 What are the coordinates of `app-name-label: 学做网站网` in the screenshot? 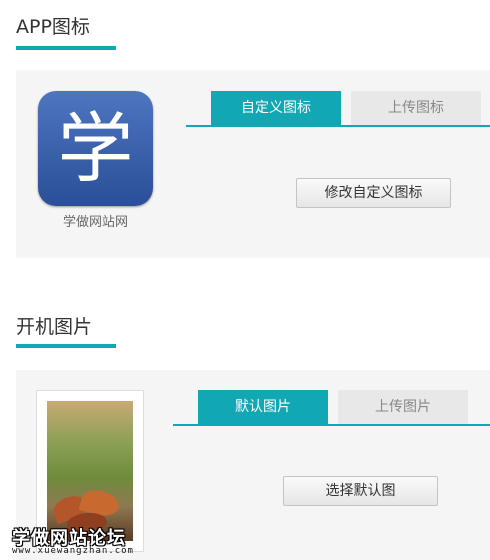 It's located at (95, 222).